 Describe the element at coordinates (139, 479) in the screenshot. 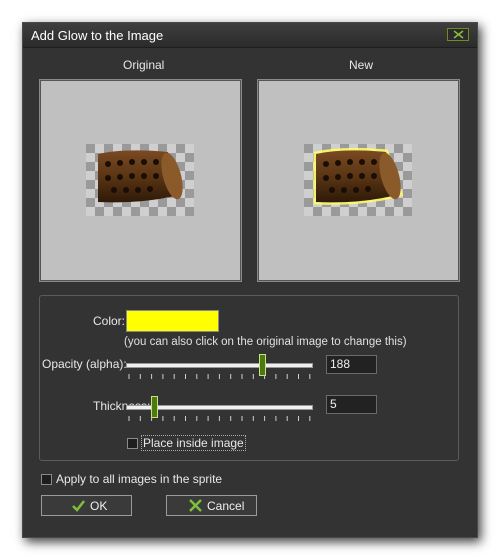

I see `apply-all-label: Apply to all images in the sprite` at that location.